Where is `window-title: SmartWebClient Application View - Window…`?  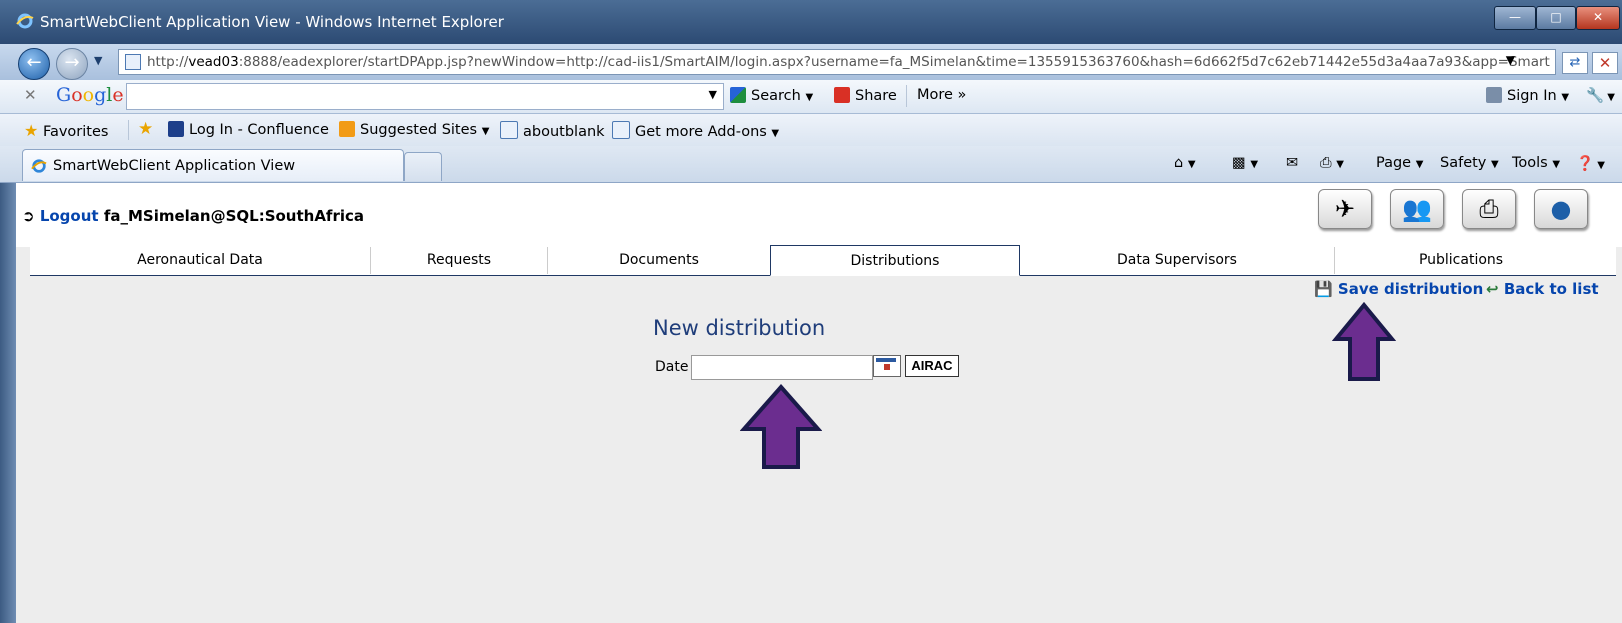 window-title: SmartWebClient Application View - Window… is located at coordinates (272, 22).